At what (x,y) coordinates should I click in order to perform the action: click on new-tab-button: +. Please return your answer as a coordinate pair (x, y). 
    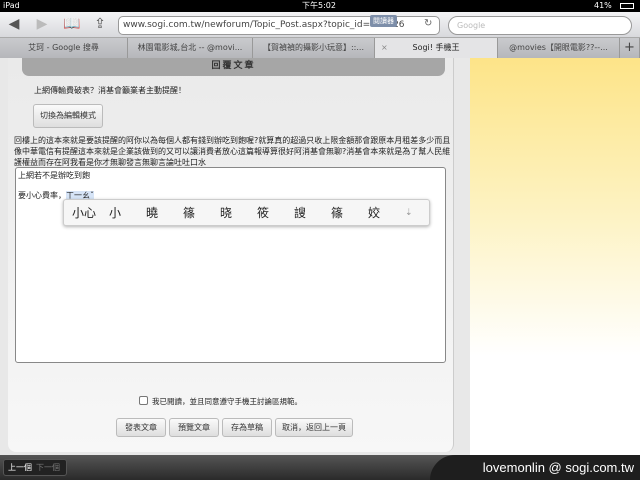
    Looking at the image, I should click on (630, 48).